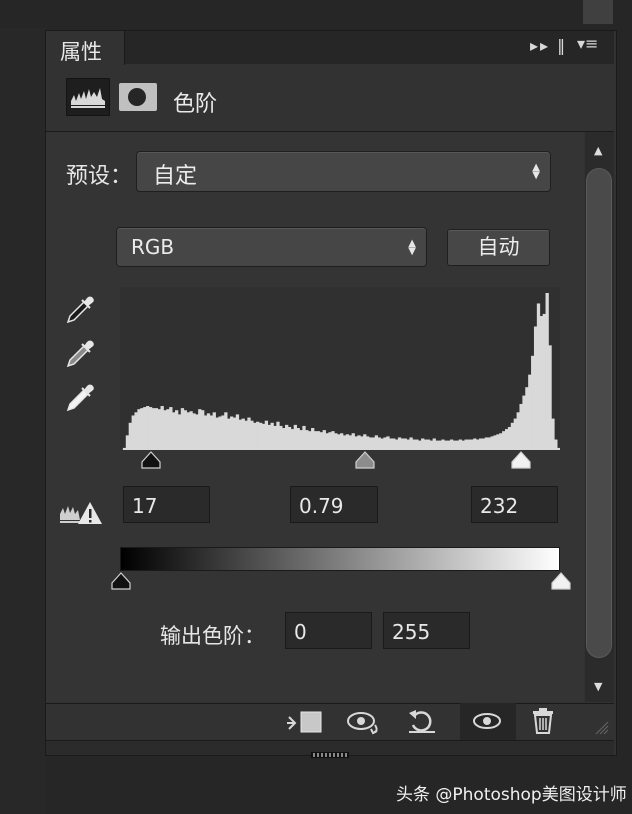 This screenshot has width=632, height=814. What do you see at coordinates (305, 724) in the screenshot?
I see `clip-to-layer-icon` at bounding box center [305, 724].